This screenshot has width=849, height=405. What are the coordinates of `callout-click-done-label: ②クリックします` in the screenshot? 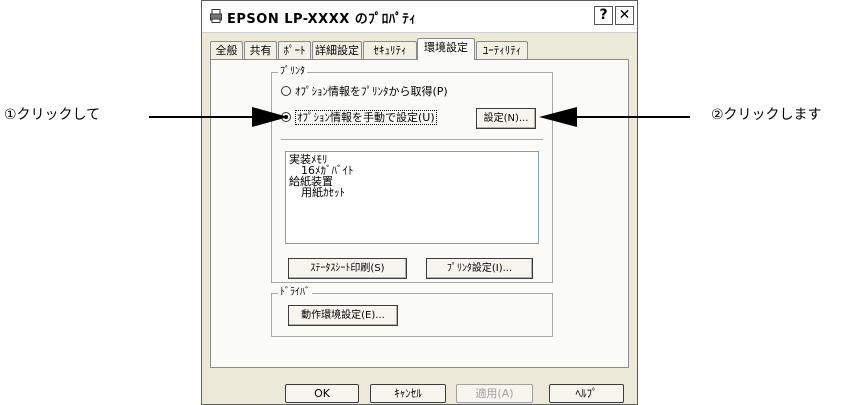 It's located at (766, 115).